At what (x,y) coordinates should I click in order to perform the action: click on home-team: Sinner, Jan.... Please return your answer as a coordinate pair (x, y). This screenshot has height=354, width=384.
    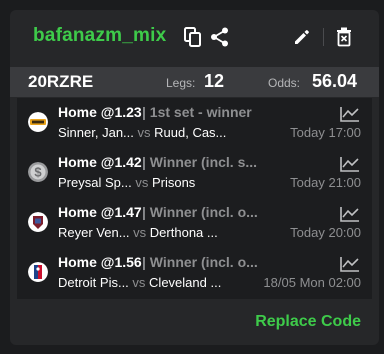
    Looking at the image, I should click on (96, 132).